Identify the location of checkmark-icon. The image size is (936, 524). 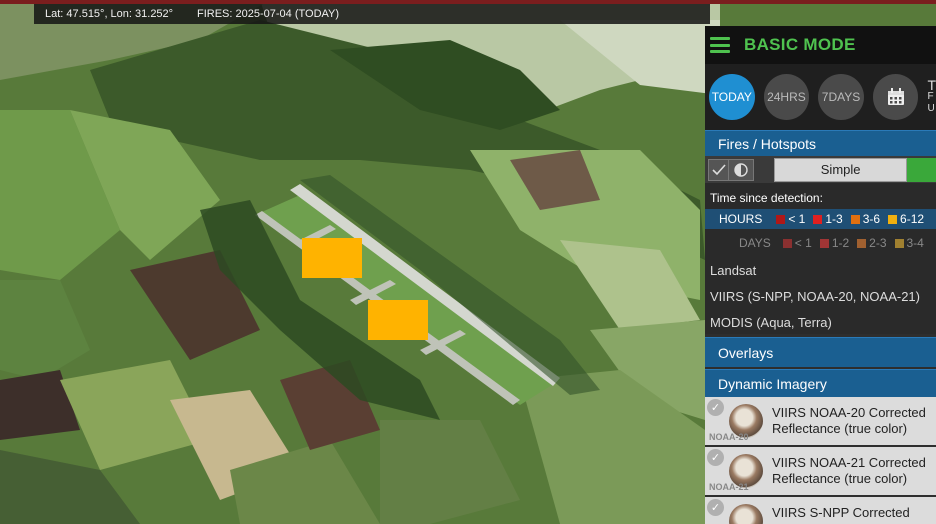
(718, 169).